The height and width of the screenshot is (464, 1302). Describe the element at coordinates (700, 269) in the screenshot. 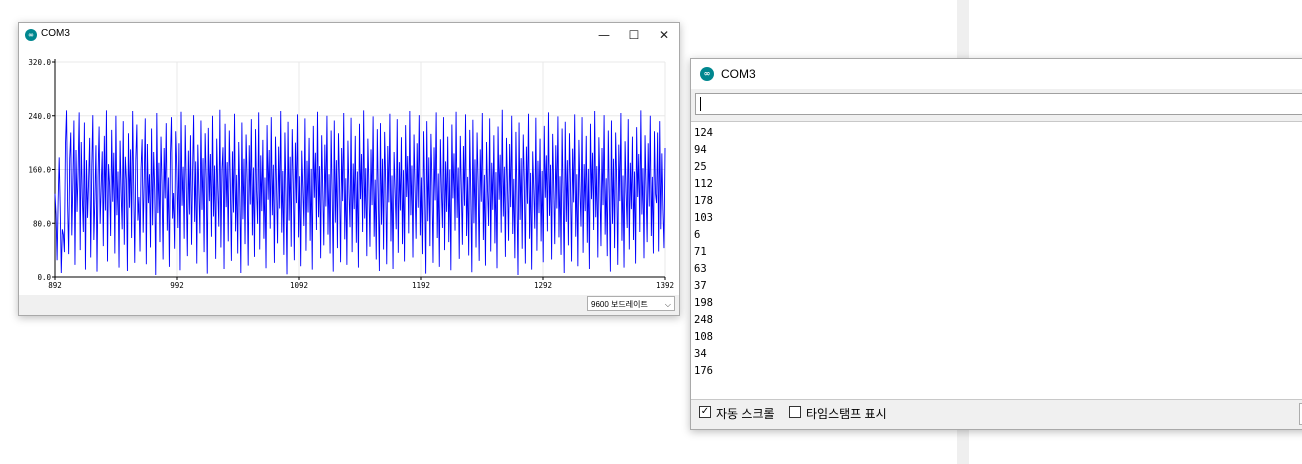

I see `output-line: 63` at that location.